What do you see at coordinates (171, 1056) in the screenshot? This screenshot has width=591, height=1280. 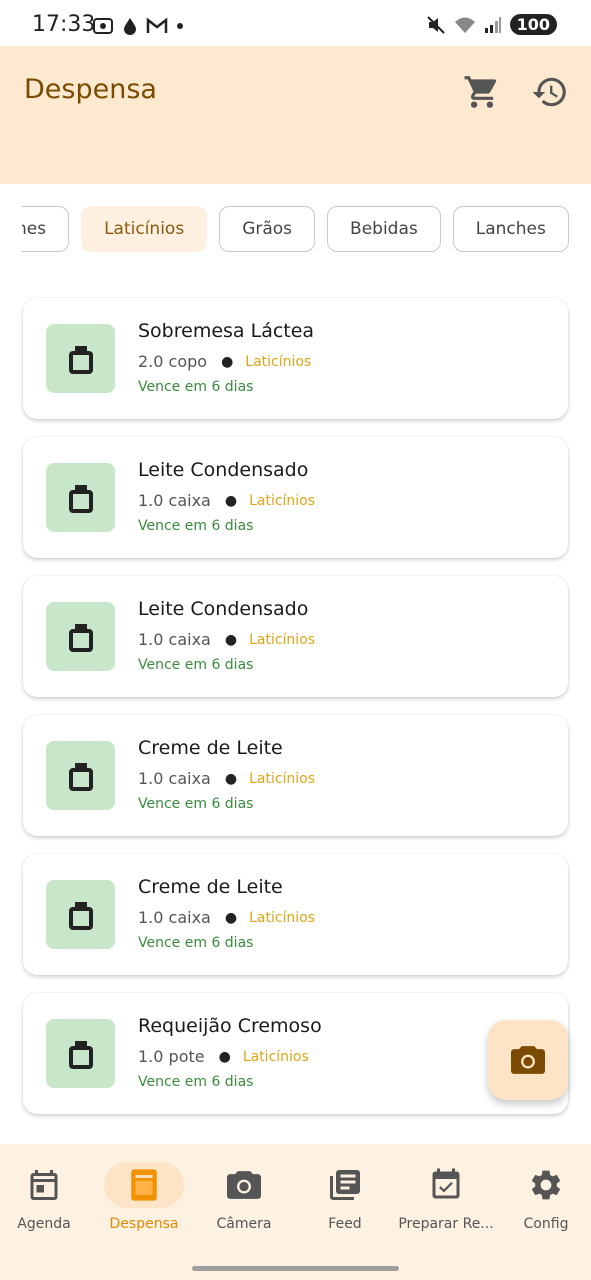 I see `item-quantity: 1.0 pote` at bounding box center [171, 1056].